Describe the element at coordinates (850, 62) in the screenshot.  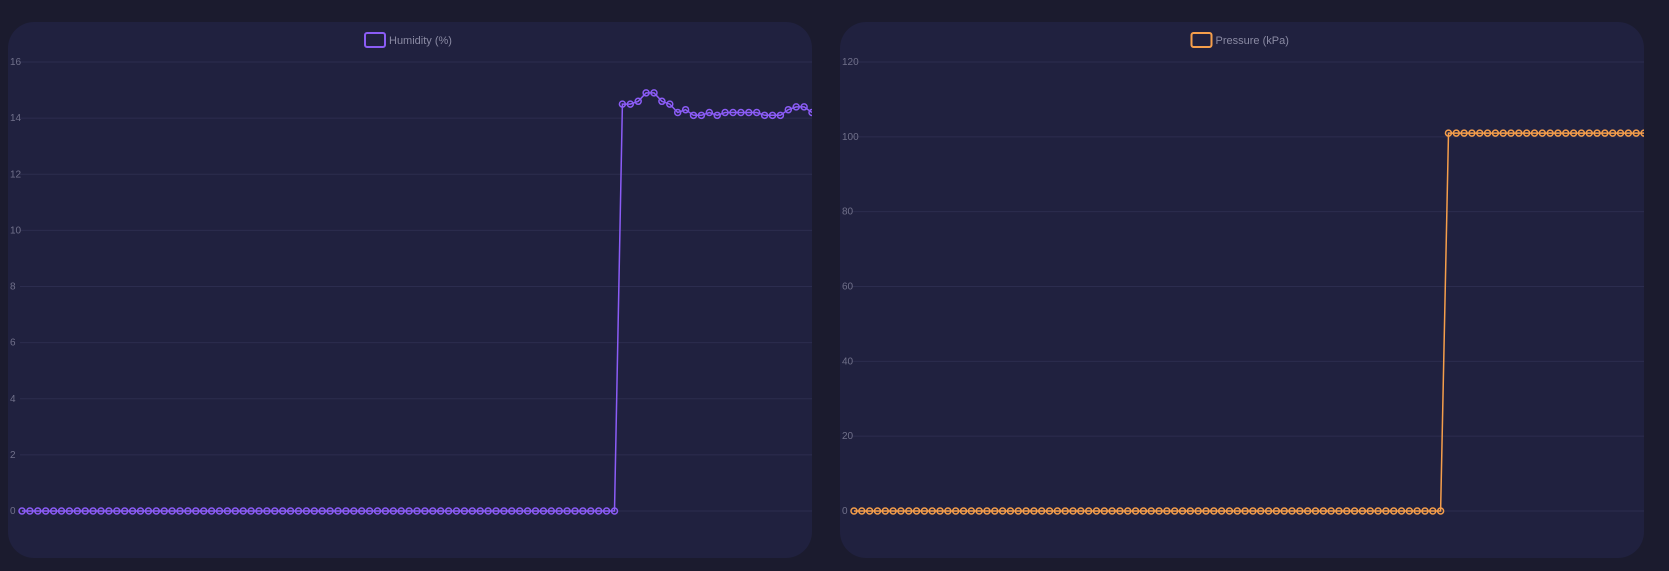
I see `y-tick-label: 120` at that location.